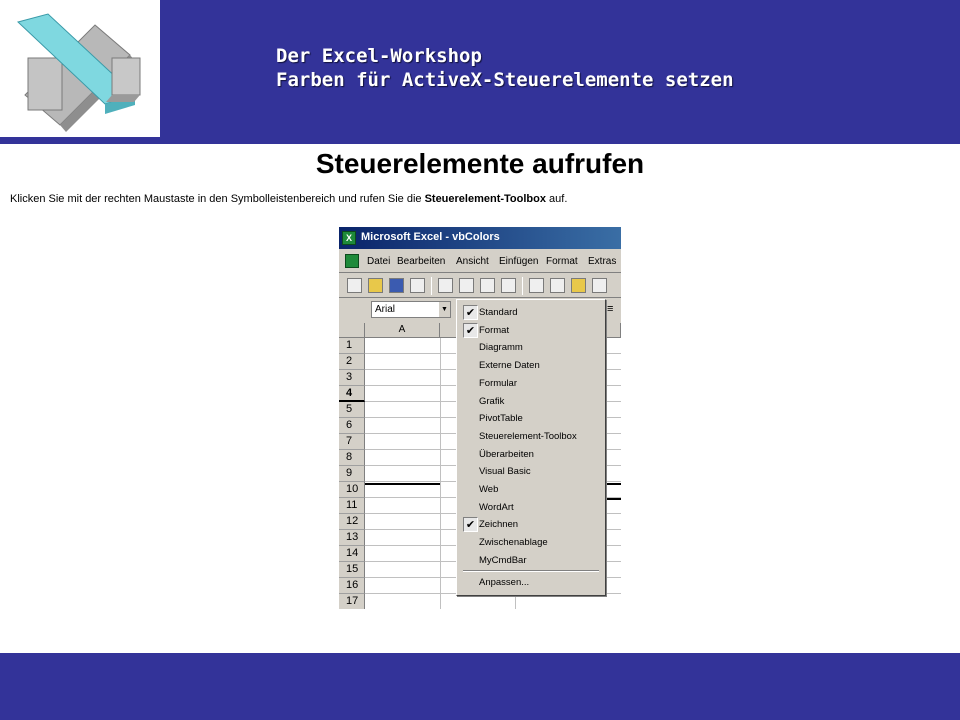 The width and height of the screenshot is (960, 720). What do you see at coordinates (466, 285) in the screenshot?
I see `print-preview-icon` at bounding box center [466, 285].